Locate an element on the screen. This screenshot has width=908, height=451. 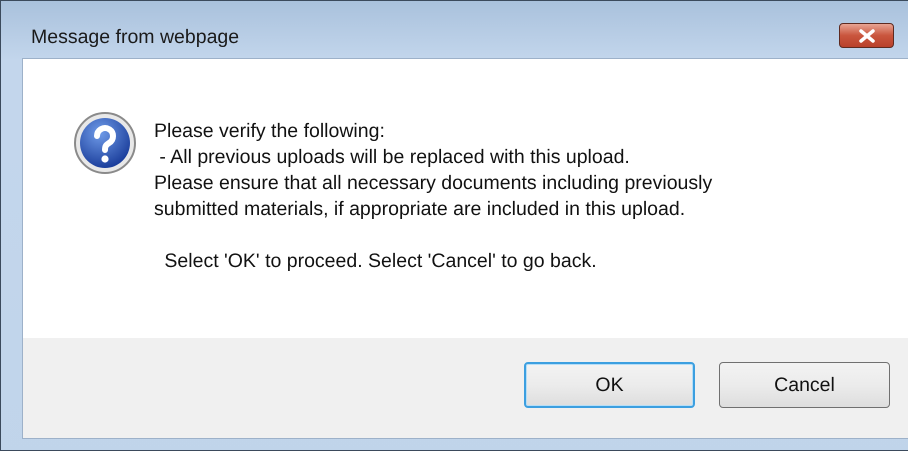
message-line: Please ensure that all necessary documents including previously is located at coordinates (433, 183).